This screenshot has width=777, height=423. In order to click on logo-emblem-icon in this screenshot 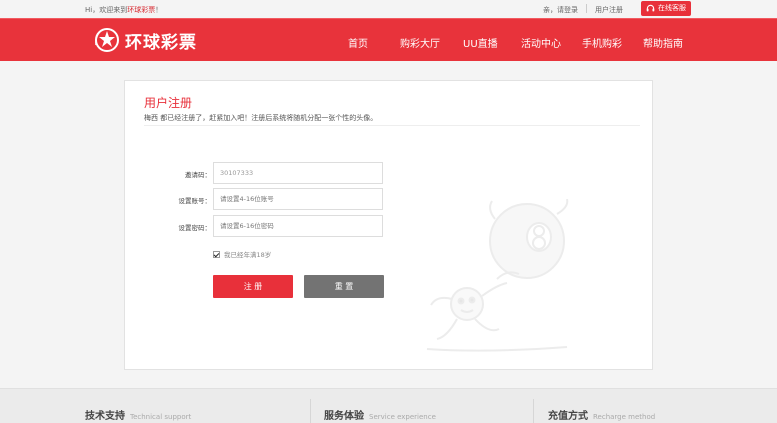, I will do `click(107, 40)`.